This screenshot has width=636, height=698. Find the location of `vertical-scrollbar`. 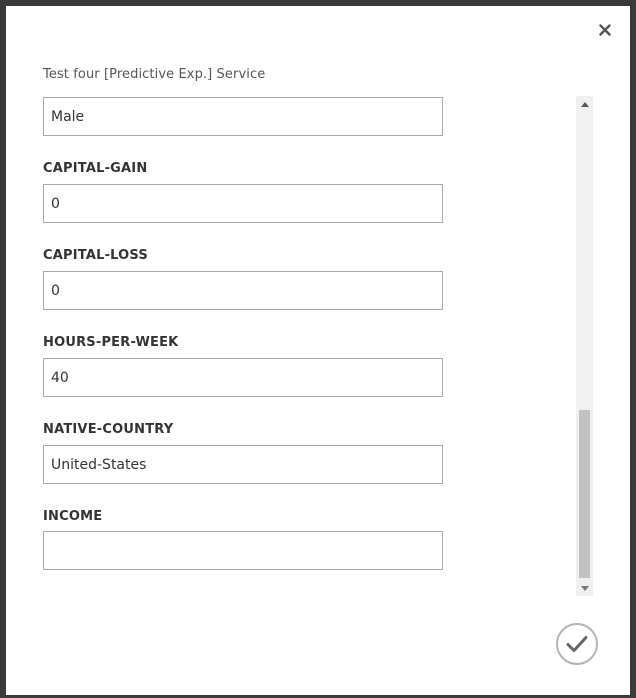

vertical-scrollbar is located at coordinates (584, 346).